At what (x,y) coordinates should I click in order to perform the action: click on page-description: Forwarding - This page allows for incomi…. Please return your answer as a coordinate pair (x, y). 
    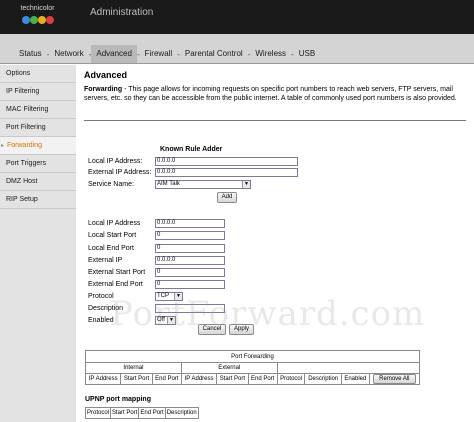
    Looking at the image, I should click on (272, 94).